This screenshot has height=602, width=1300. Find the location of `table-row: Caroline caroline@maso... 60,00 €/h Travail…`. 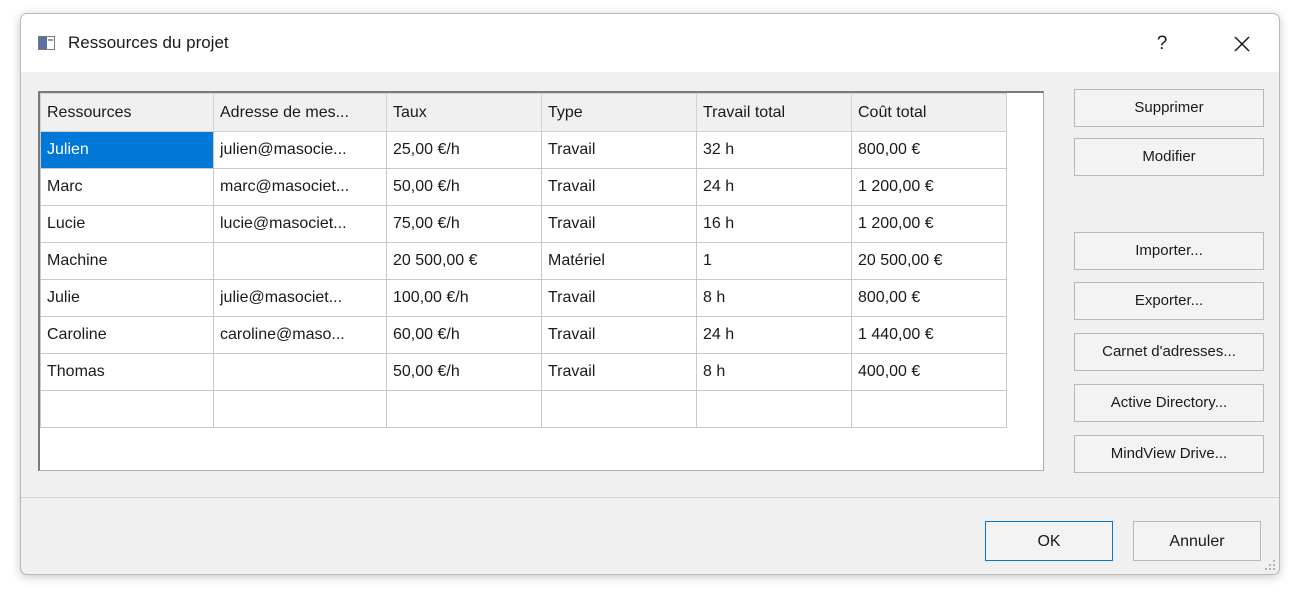

table-row: Caroline caroline@maso... 60,00 €/h Travail… is located at coordinates (523, 335).